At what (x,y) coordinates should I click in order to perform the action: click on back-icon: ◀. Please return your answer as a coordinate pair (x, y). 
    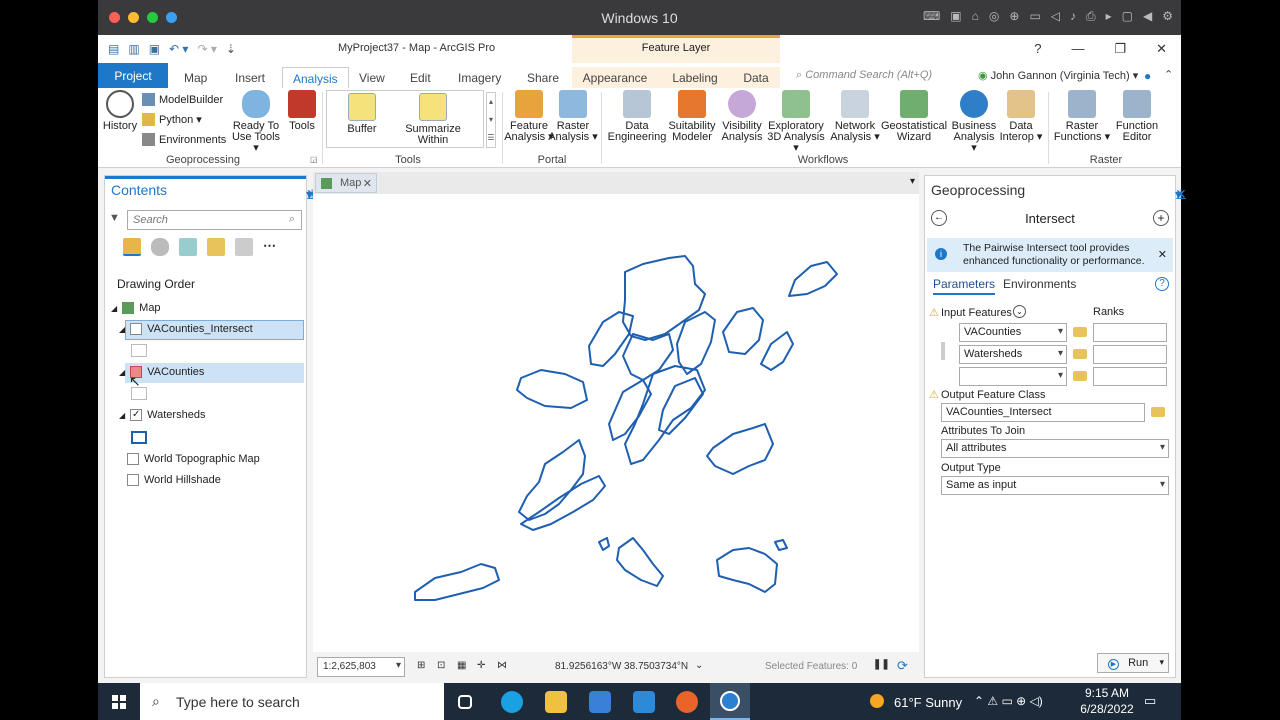
    Looking at the image, I should click on (1147, 16).